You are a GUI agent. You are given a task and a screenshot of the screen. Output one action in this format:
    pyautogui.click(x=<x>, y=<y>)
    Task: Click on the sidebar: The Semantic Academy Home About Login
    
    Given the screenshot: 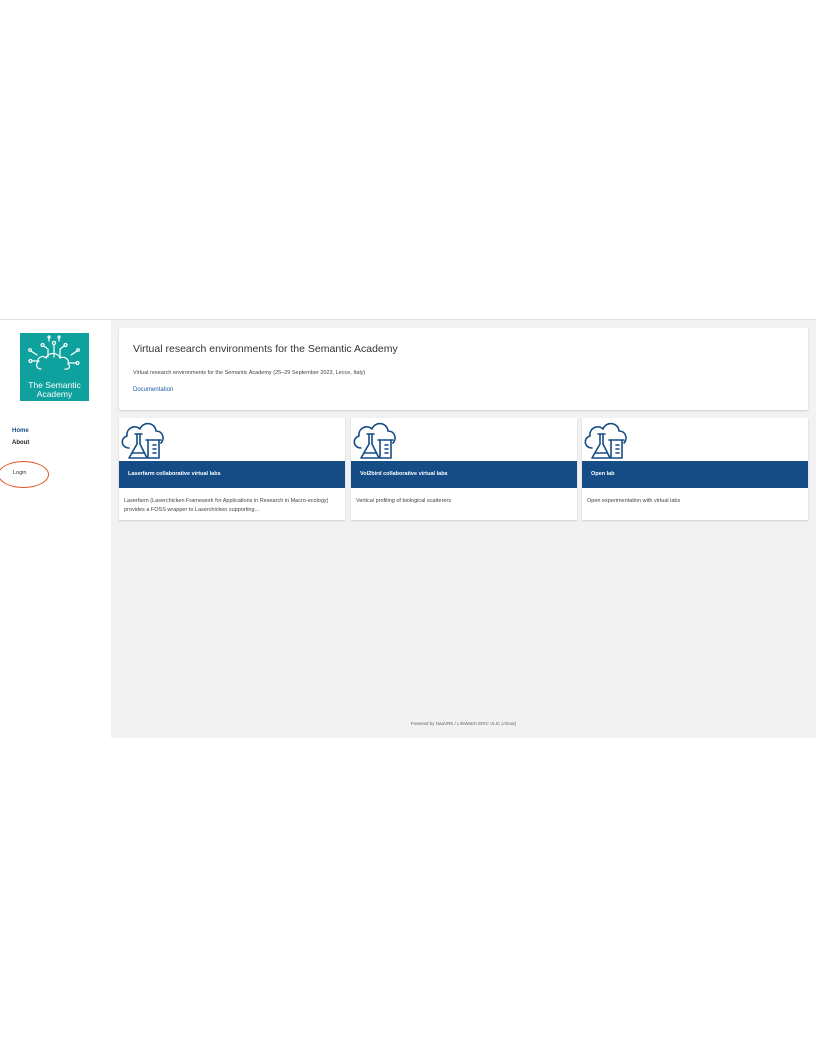 What is the action you would take?
    pyautogui.click(x=55, y=529)
    